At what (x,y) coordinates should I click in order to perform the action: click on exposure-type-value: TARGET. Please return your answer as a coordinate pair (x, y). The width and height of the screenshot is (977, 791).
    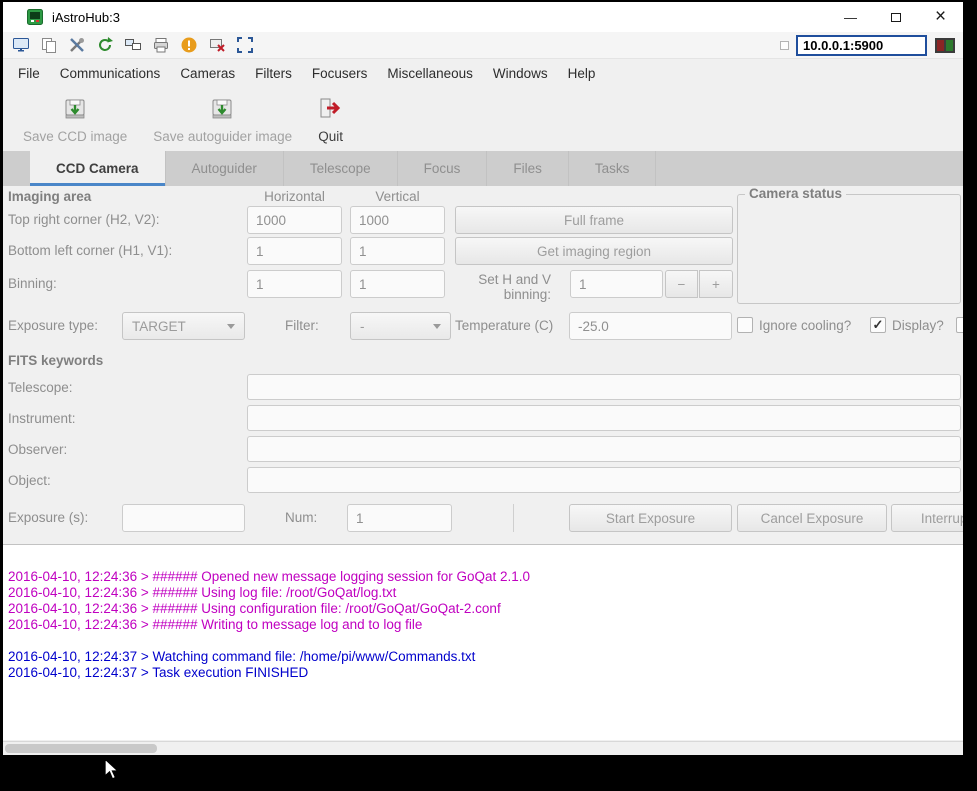
    Looking at the image, I should click on (159, 326).